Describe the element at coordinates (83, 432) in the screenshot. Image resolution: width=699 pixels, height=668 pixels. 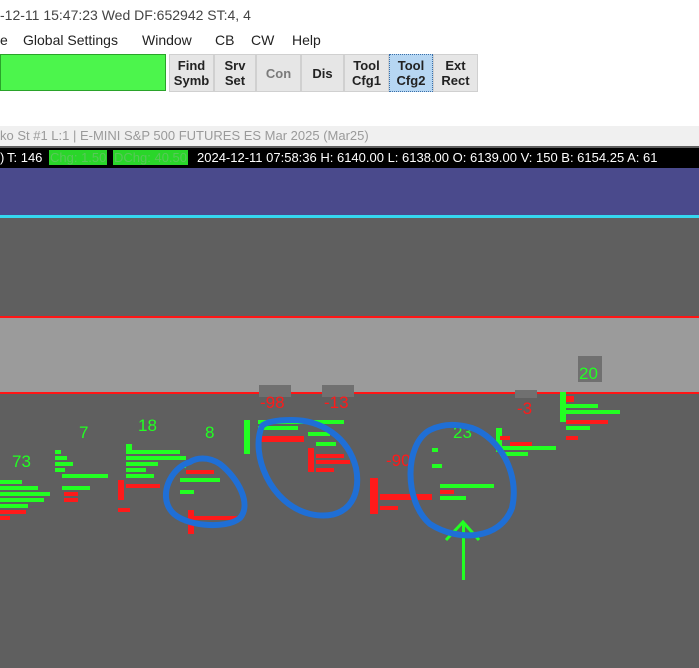
I see `delta-label: 7` at that location.